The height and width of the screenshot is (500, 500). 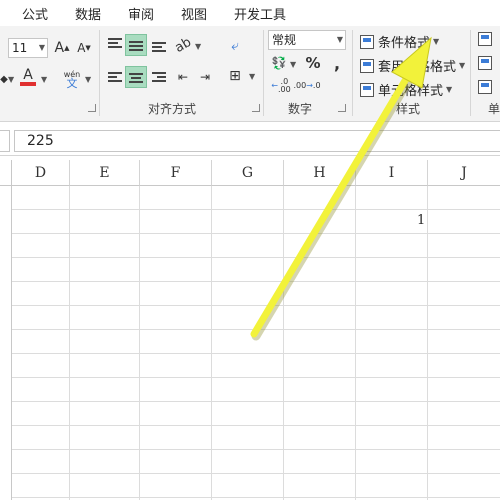 I want to click on tab-view: 视图, so click(x=194, y=13).